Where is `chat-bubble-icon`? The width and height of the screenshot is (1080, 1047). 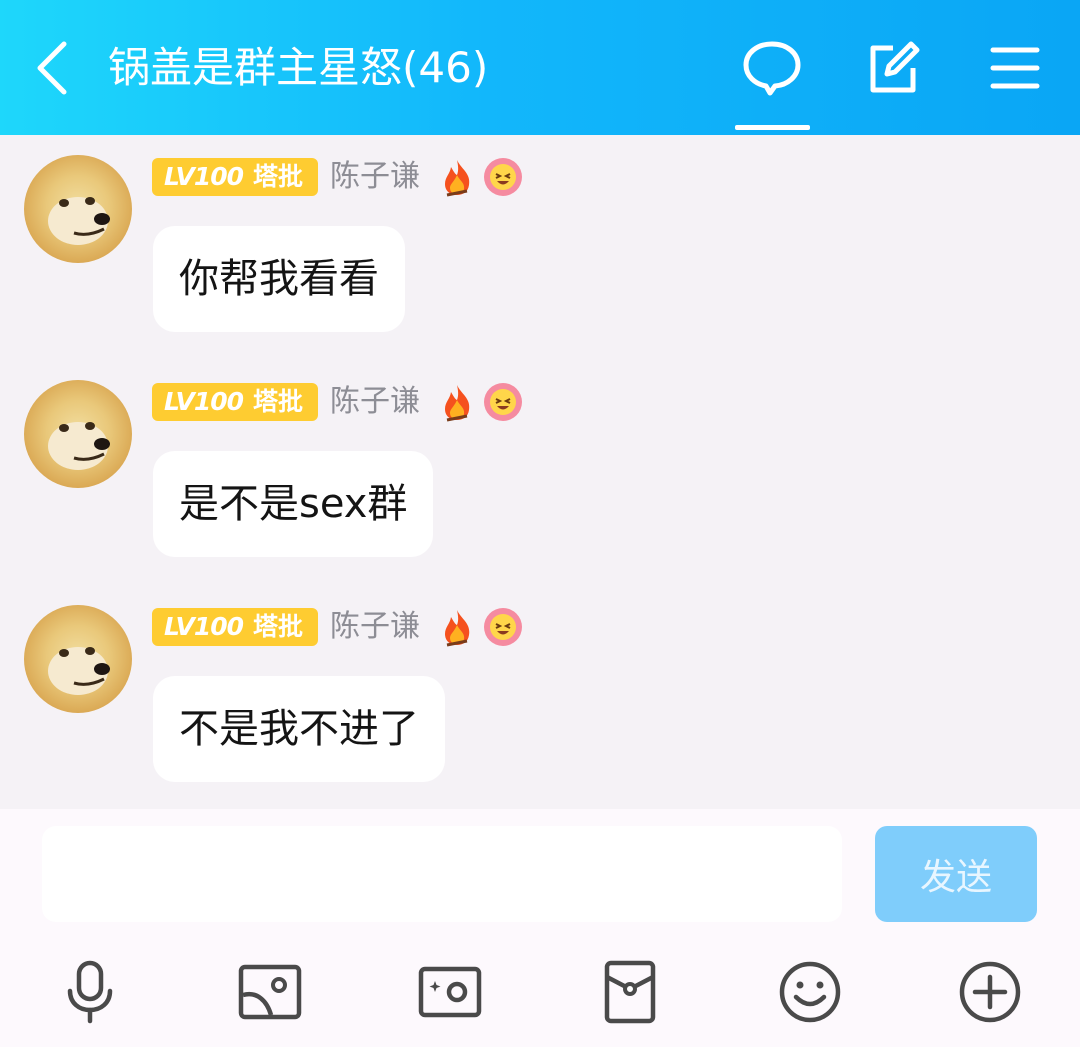 chat-bubble-icon is located at coordinates (772, 68).